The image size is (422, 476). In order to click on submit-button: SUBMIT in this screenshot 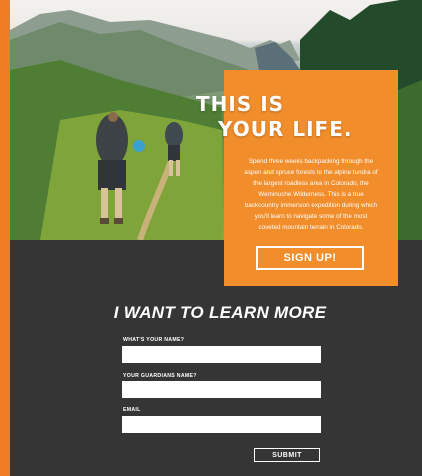, I will do `click(287, 455)`.